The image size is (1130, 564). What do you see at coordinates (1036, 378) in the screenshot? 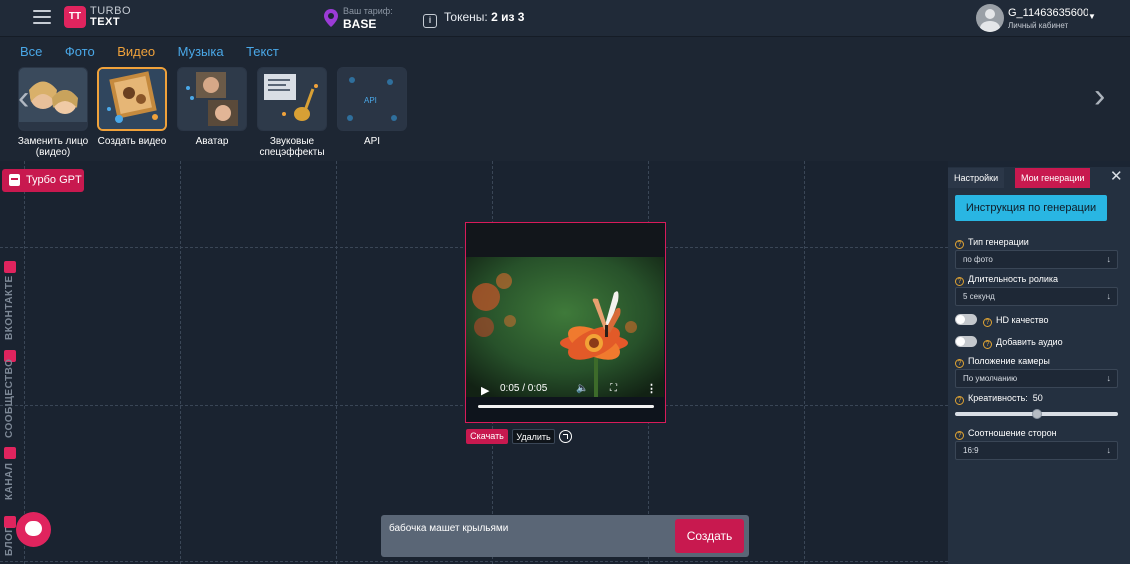
I see `camera-select: По умолчанию ↓` at bounding box center [1036, 378].